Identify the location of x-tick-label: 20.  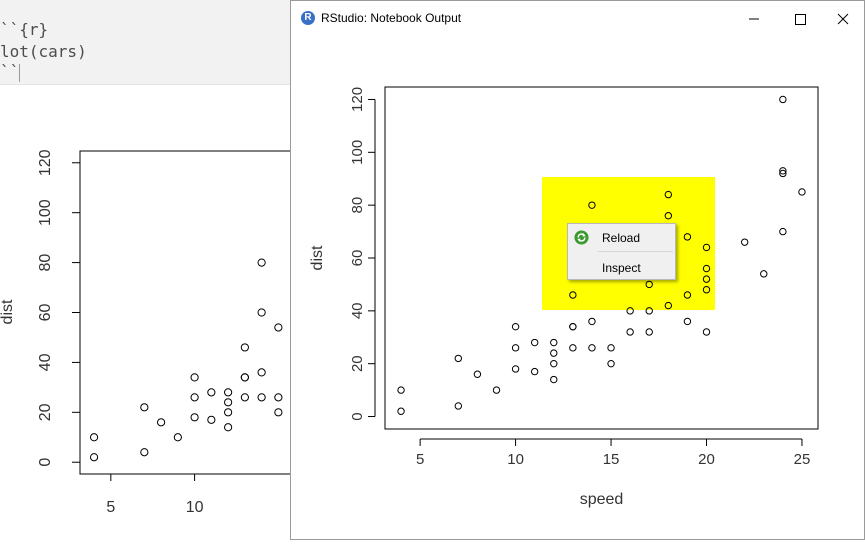
(706, 459).